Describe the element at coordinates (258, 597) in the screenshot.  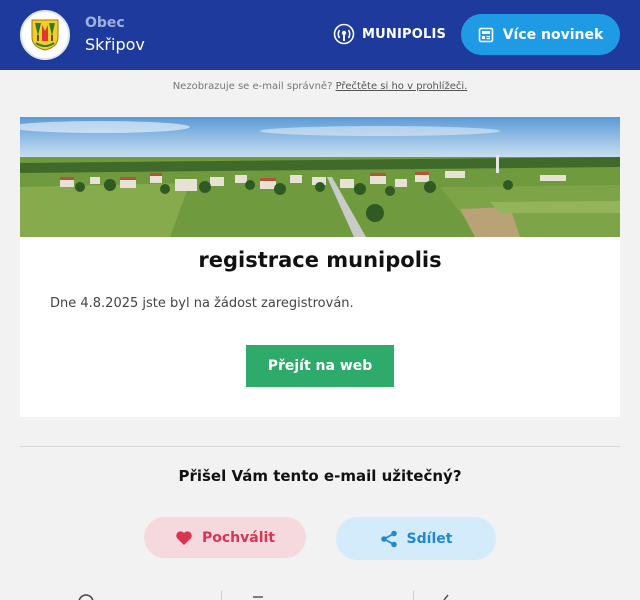
I see `footer-document-icon` at that location.